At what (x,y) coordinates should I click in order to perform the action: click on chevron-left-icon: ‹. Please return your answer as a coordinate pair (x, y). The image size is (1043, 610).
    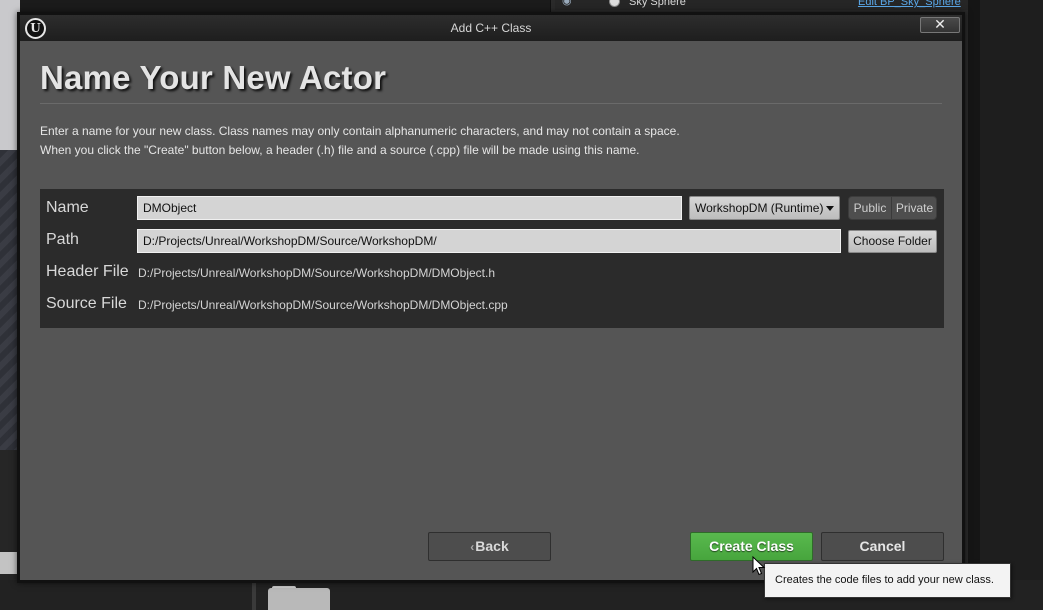
    Looking at the image, I should click on (472, 547).